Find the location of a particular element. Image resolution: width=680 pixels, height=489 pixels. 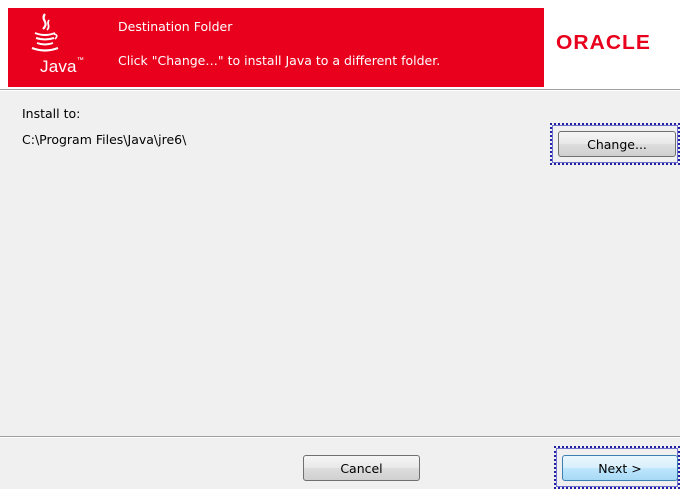

next-button: Next > is located at coordinates (620, 468).